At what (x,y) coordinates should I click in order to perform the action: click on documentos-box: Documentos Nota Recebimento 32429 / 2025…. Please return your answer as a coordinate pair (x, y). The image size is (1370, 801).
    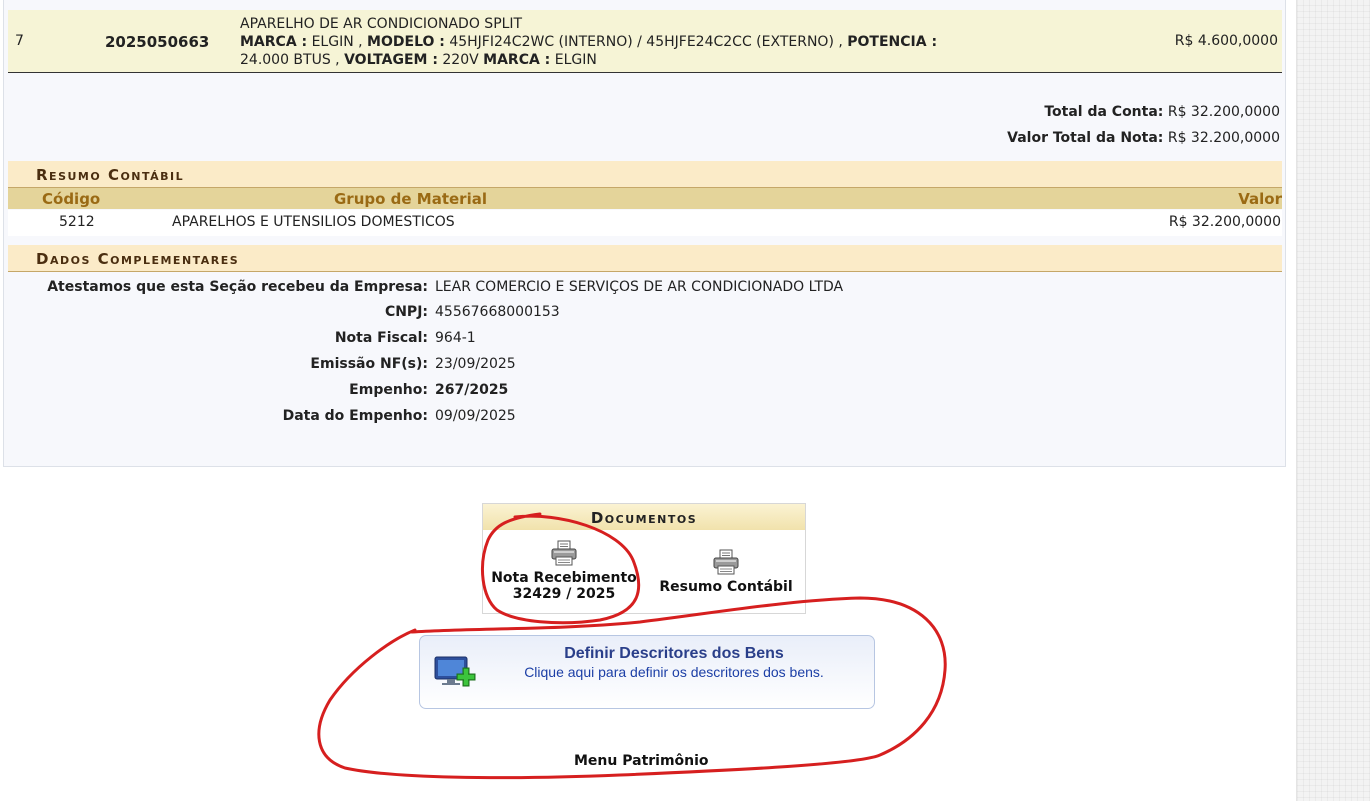
    Looking at the image, I should click on (644, 558).